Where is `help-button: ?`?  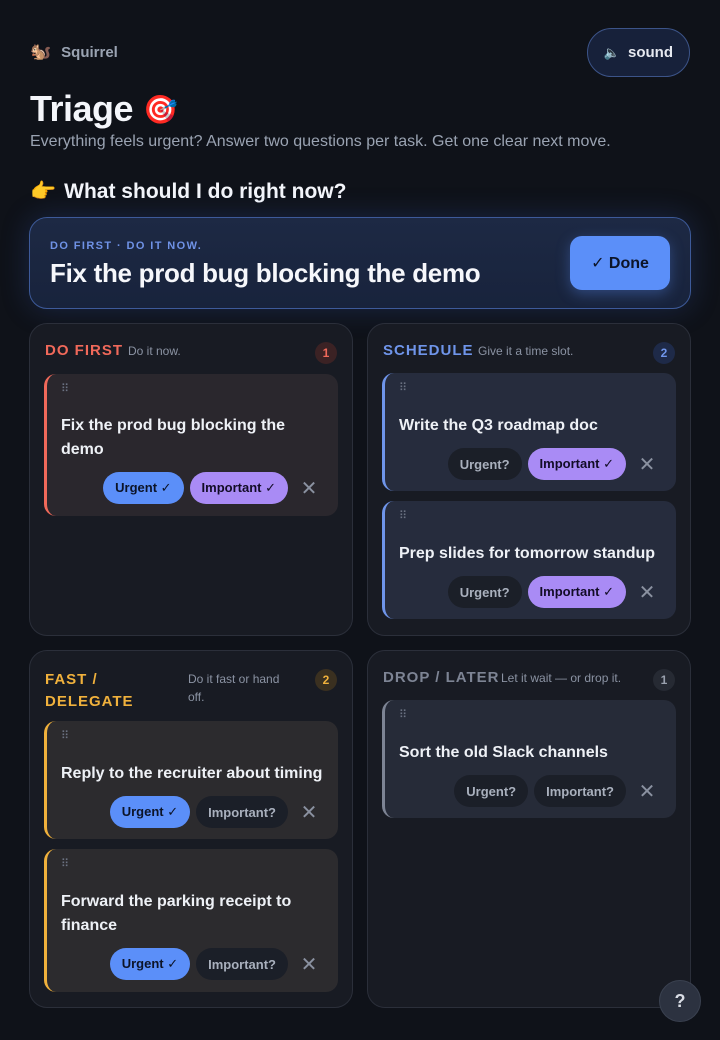
help-button: ? is located at coordinates (680, 1001).